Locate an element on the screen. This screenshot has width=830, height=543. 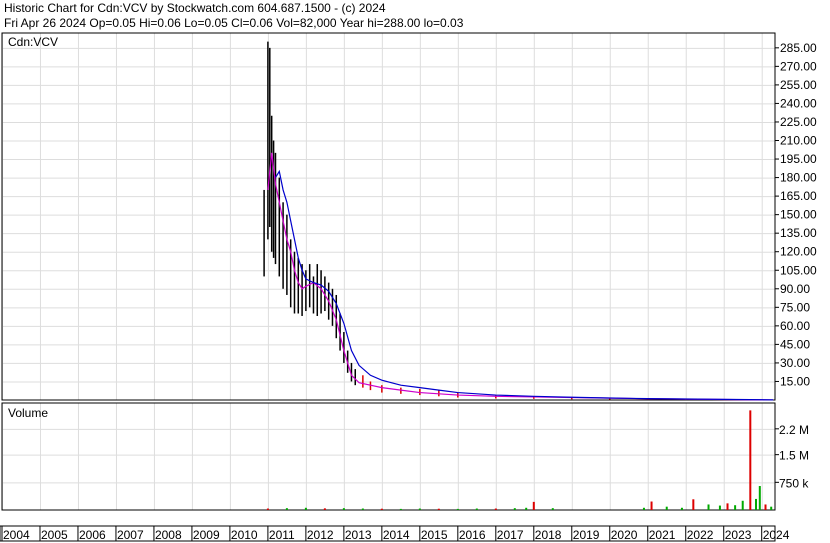
x-tick-label: 2007 is located at coordinates (130, 535).